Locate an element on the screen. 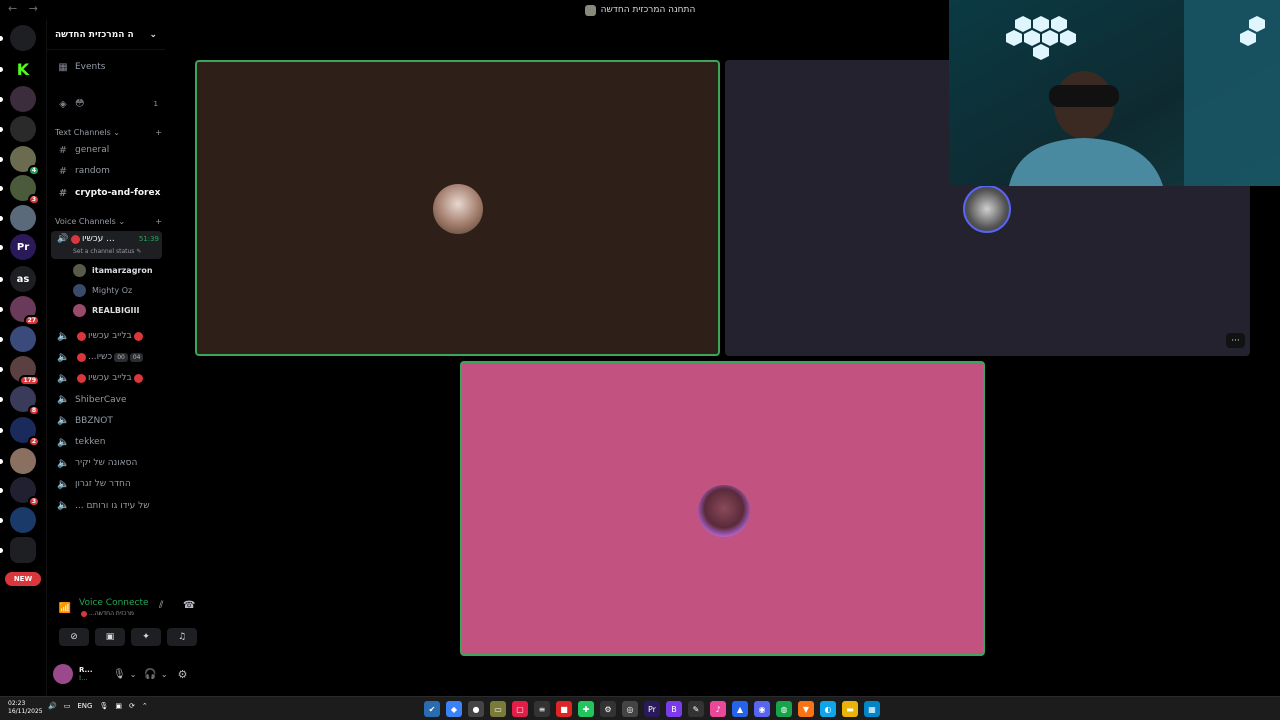 The image size is (1280, 720). server-icon-server-16: 3 is located at coordinates (20, 492).